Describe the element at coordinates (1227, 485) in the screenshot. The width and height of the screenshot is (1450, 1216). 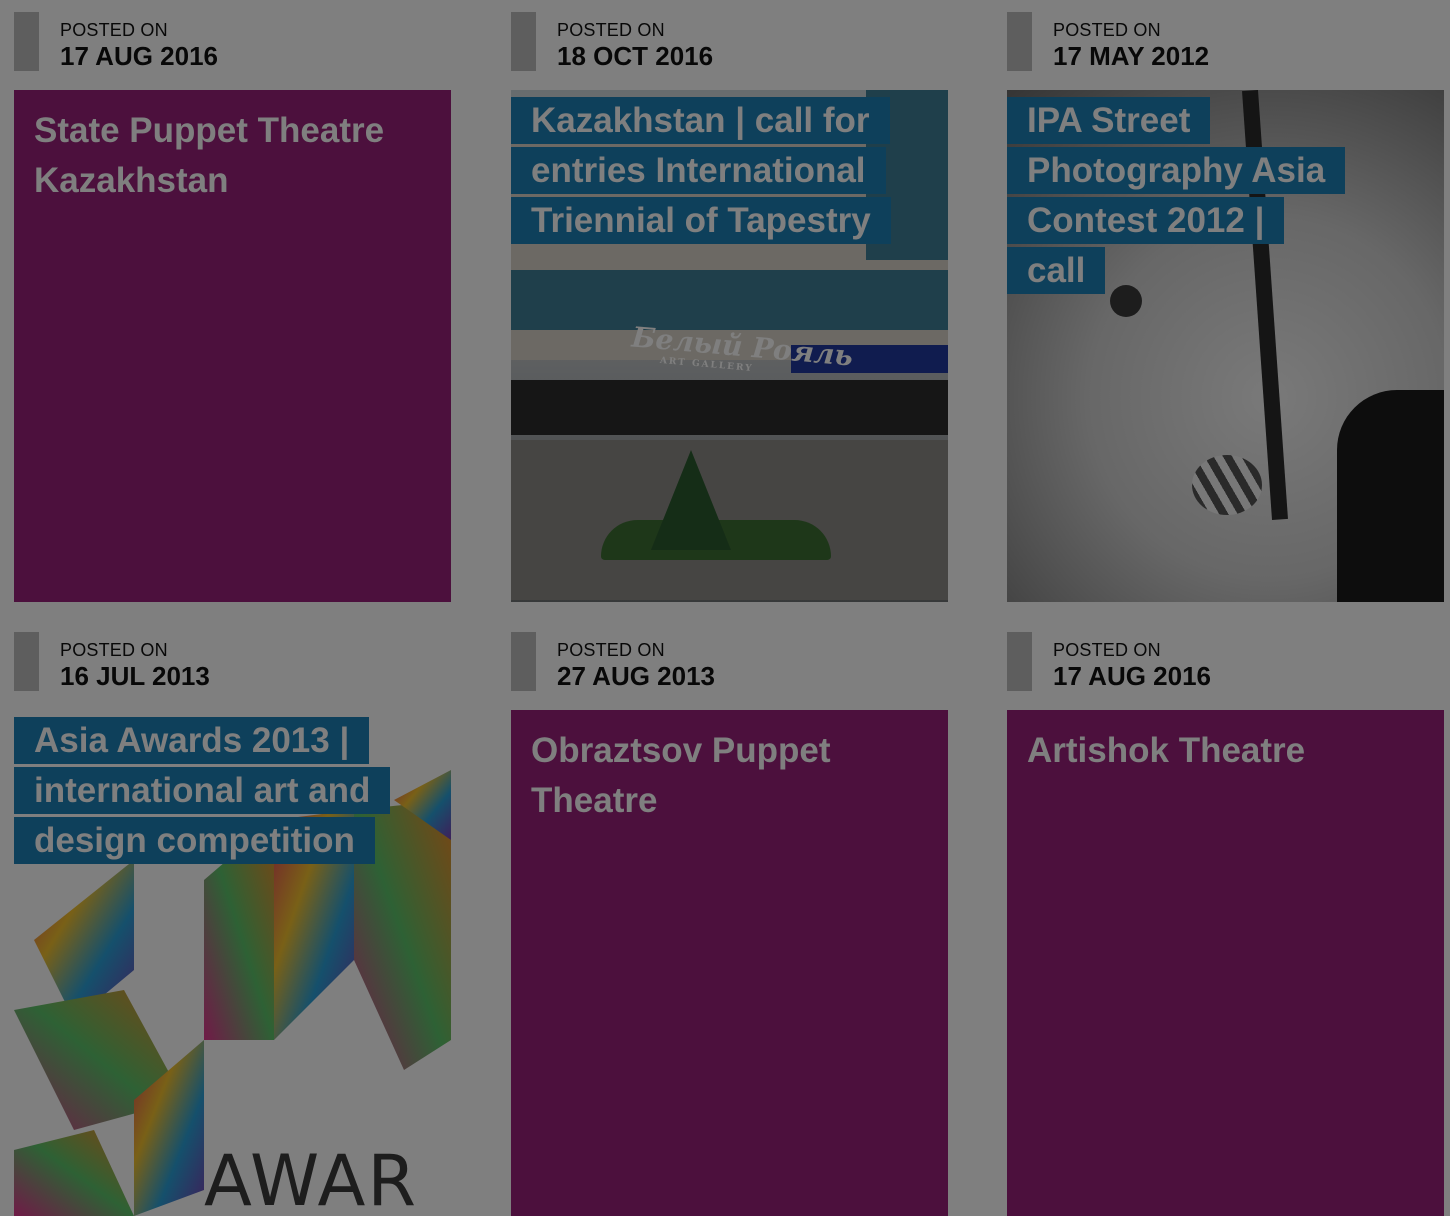
I see `striped-ball` at that location.